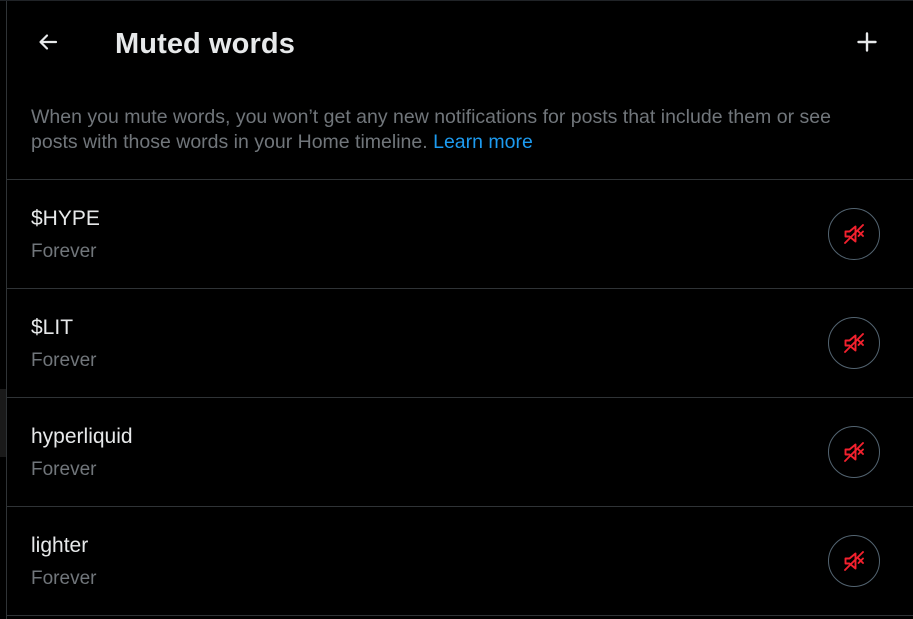  I want to click on header: Muted words, so click(460, 44).